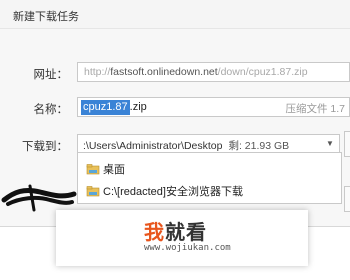 Image resolution: width=350 pixels, height=280 pixels. What do you see at coordinates (51, 110) in the screenshot?
I see `name-label: 名称：` at bounding box center [51, 110].